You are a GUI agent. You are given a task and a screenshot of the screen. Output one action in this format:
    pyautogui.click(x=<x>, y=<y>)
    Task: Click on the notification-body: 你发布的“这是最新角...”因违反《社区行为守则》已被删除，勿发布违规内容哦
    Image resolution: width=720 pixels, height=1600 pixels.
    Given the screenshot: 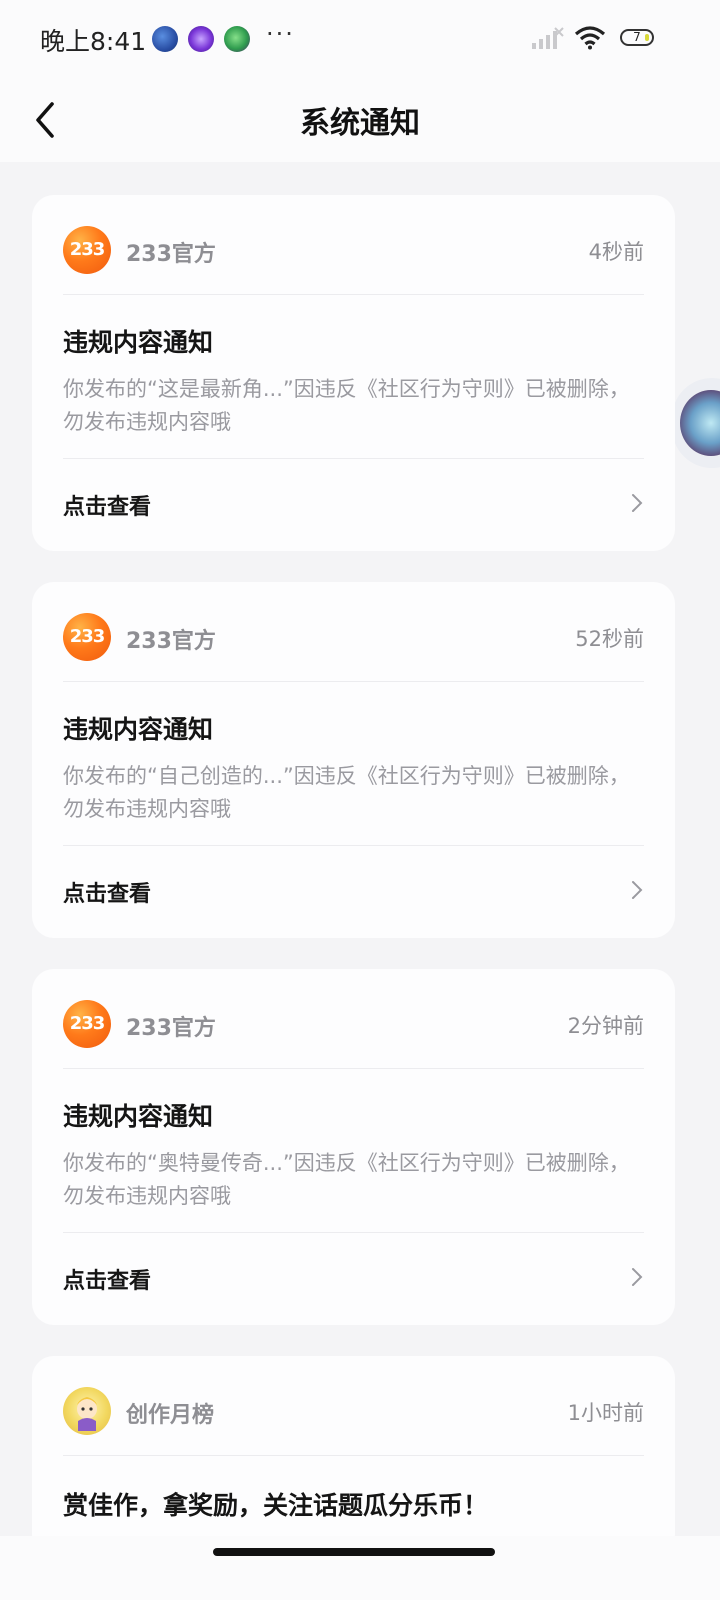 What is the action you would take?
    pyautogui.click(x=346, y=405)
    